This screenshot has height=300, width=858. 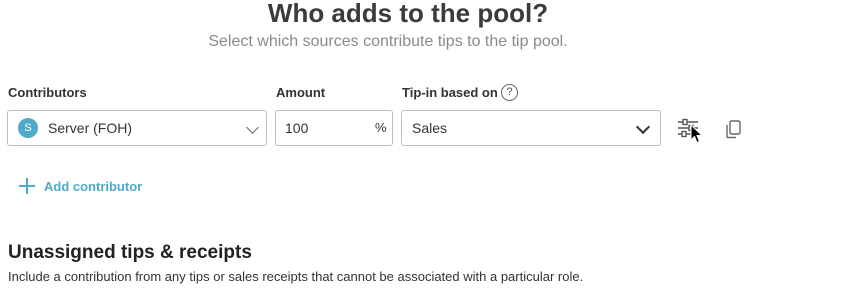 What do you see at coordinates (130, 252) in the screenshot?
I see `section-title: Unassigned tips & receipts` at bounding box center [130, 252].